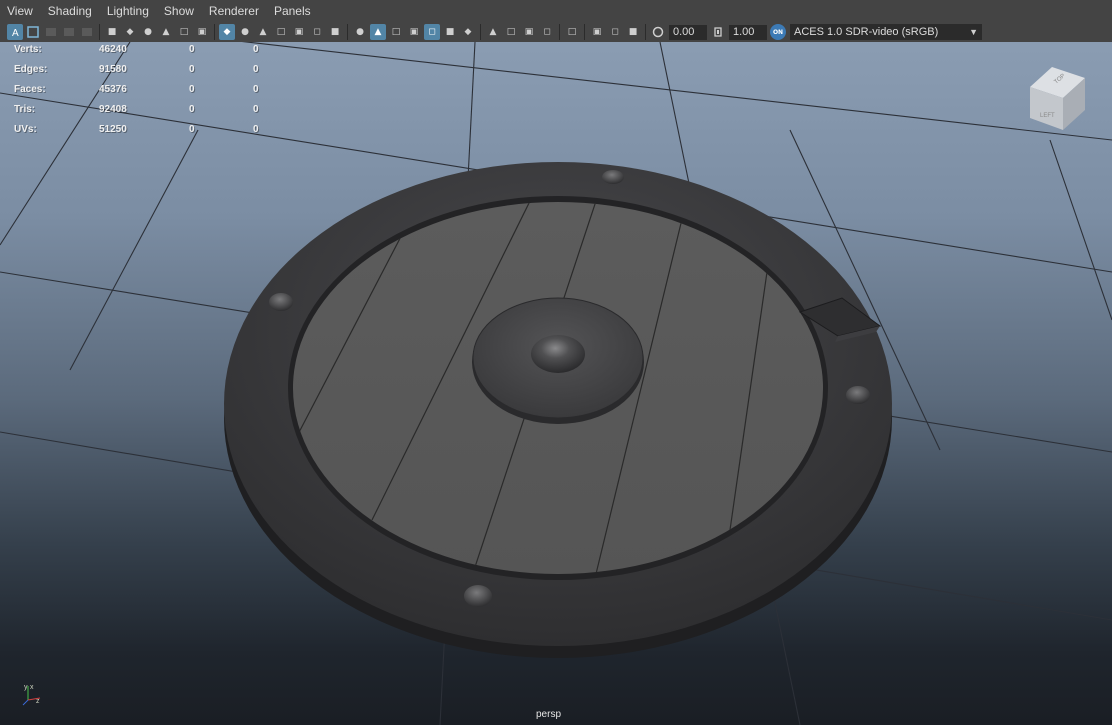 The height and width of the screenshot is (725, 1112). Describe the element at coordinates (597, 32) in the screenshot. I see `xray-icon: ▣` at that location.